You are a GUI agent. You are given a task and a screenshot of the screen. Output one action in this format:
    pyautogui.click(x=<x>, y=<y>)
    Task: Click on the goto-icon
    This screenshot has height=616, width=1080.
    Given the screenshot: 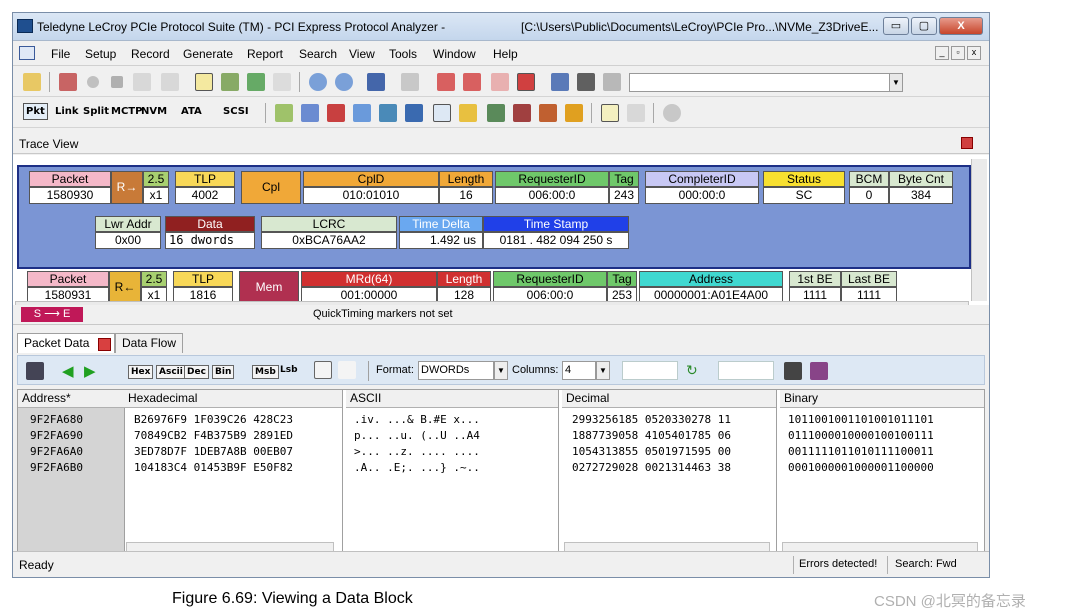 What is the action you would take?
    pyautogui.click(x=560, y=82)
    